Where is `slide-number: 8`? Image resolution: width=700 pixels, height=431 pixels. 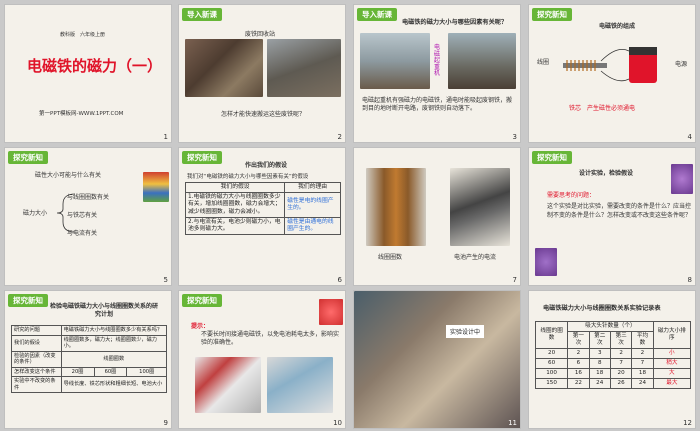 slide-number: 8 is located at coordinates (689, 280).